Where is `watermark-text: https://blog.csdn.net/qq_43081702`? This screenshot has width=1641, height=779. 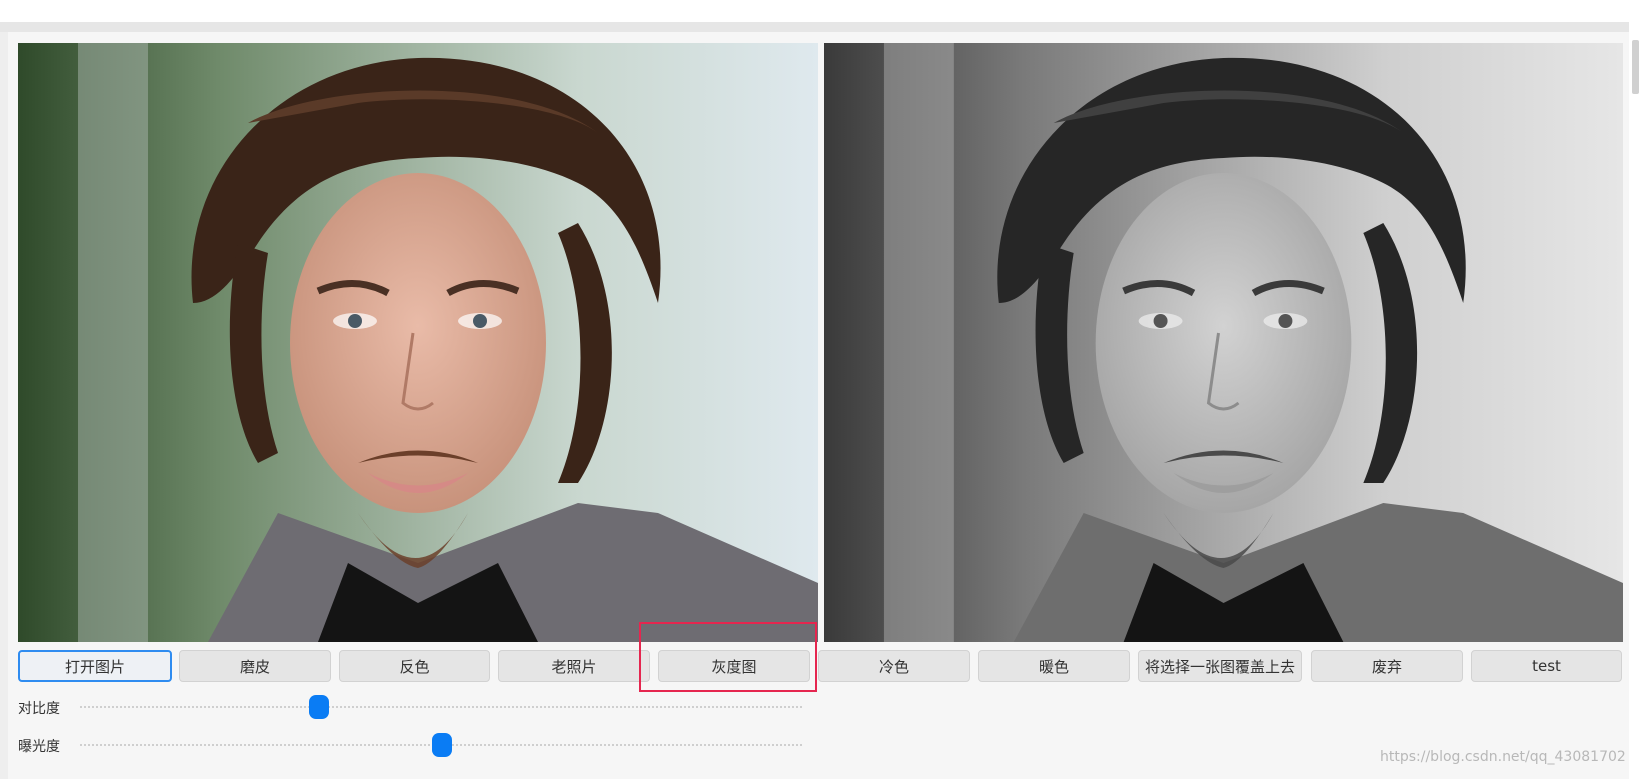
watermark-text: https://blog.csdn.net/qq_43081702 is located at coordinates (1503, 757).